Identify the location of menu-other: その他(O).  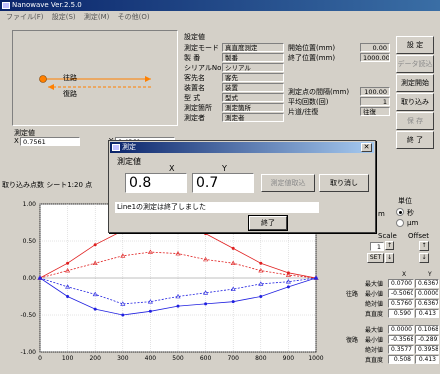
(134, 17).